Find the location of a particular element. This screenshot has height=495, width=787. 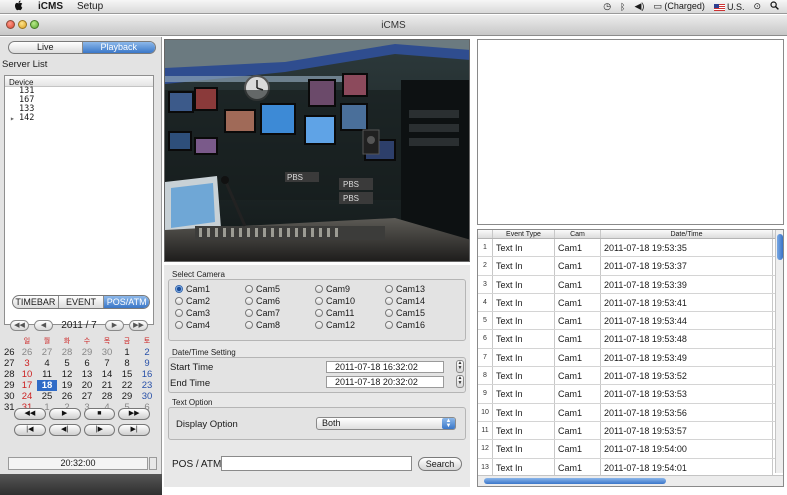

camera-option: Cam11 is located at coordinates (334, 313).